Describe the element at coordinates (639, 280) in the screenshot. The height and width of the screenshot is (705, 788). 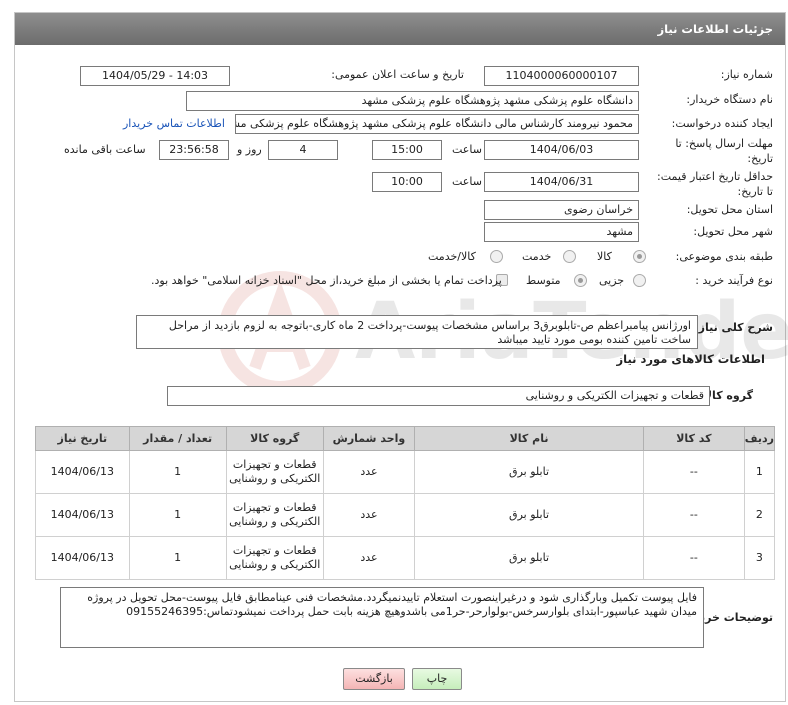
I see `process-radio-minor` at that location.